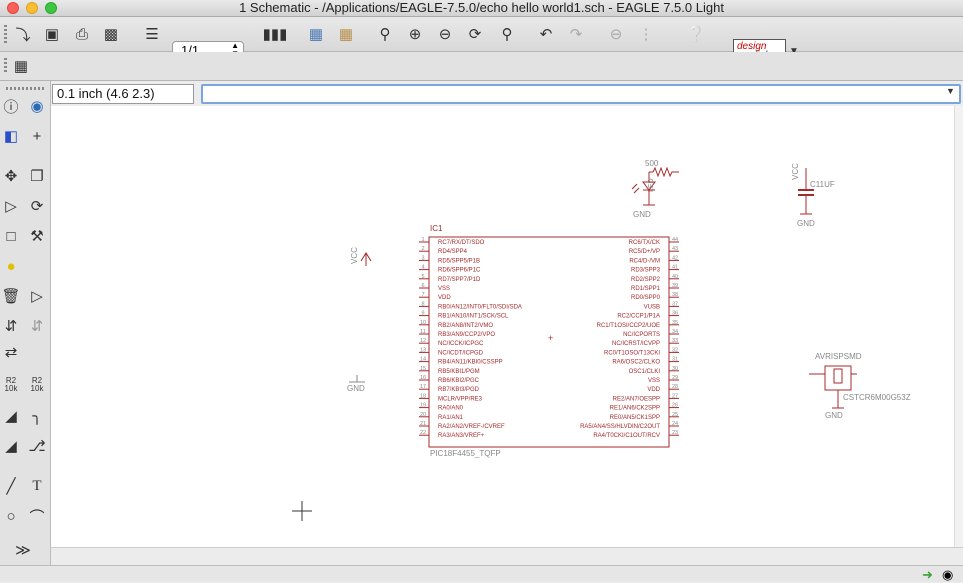 The image size is (963, 583). I want to click on ic-pin-number: 21, so click(423, 424).